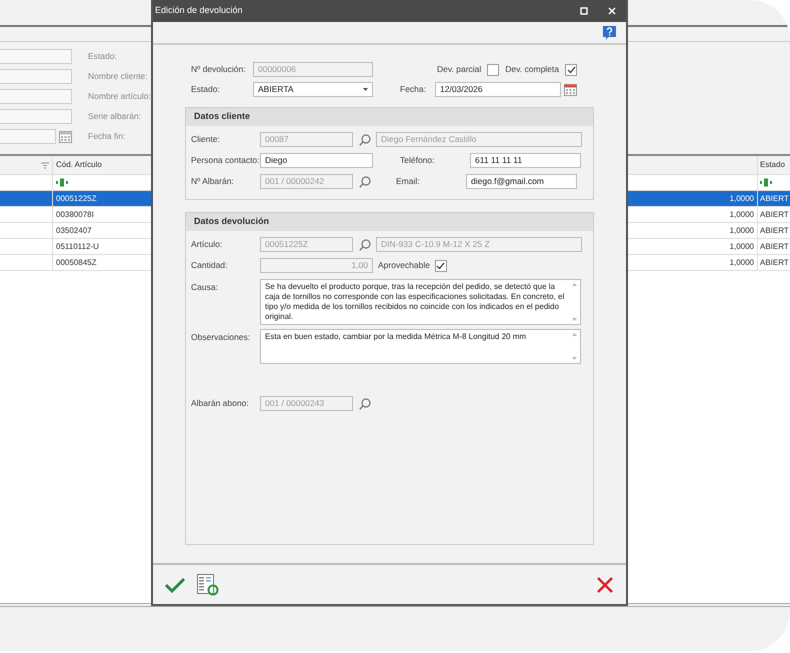 This screenshot has width=790, height=653. Describe the element at coordinates (459, 69) in the screenshot. I see `checkbox-label: Dev. parcial` at that location.